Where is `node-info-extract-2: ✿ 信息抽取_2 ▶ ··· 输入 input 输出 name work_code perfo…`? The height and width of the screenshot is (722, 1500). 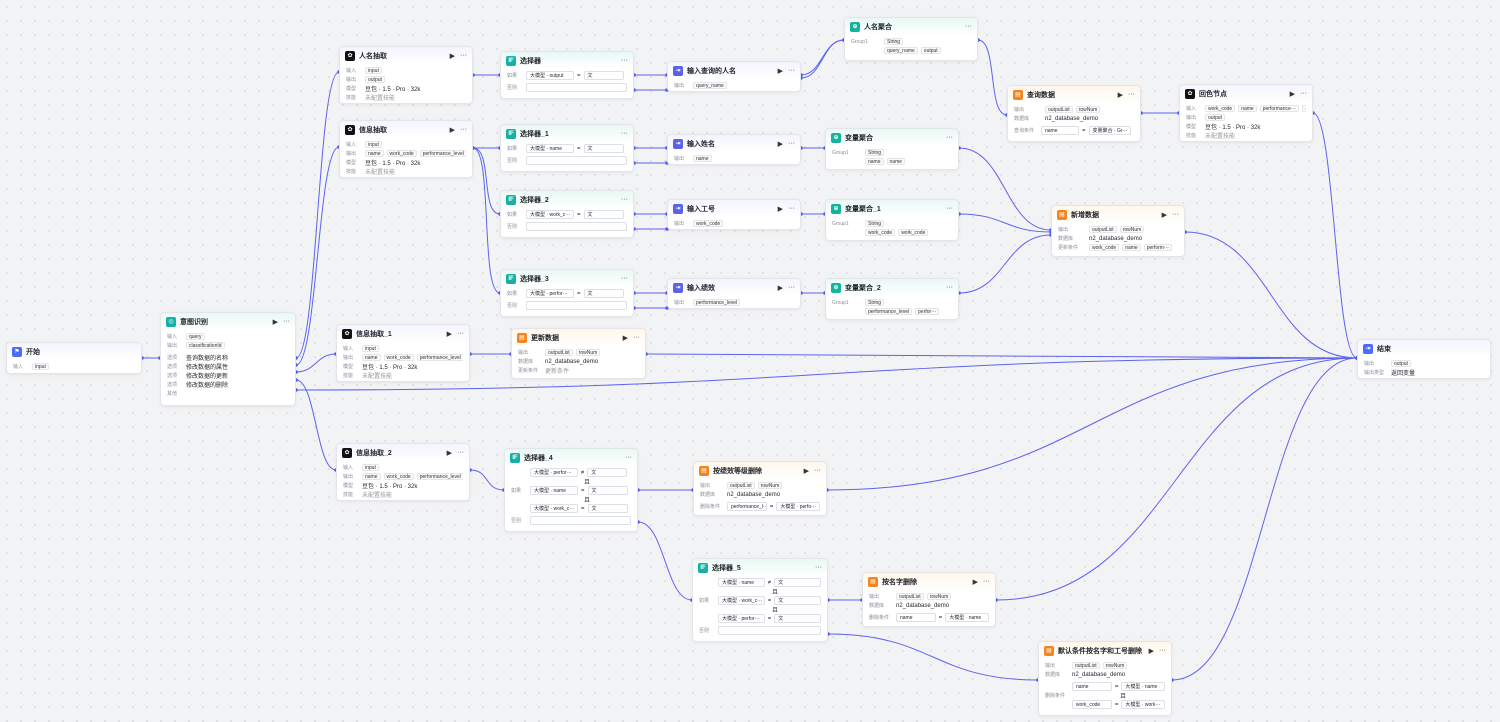 node-info-extract-2: ✿ 信息抽取_2 ▶ ··· 输入 input 输出 name work_code perfo… is located at coordinates (403, 472).